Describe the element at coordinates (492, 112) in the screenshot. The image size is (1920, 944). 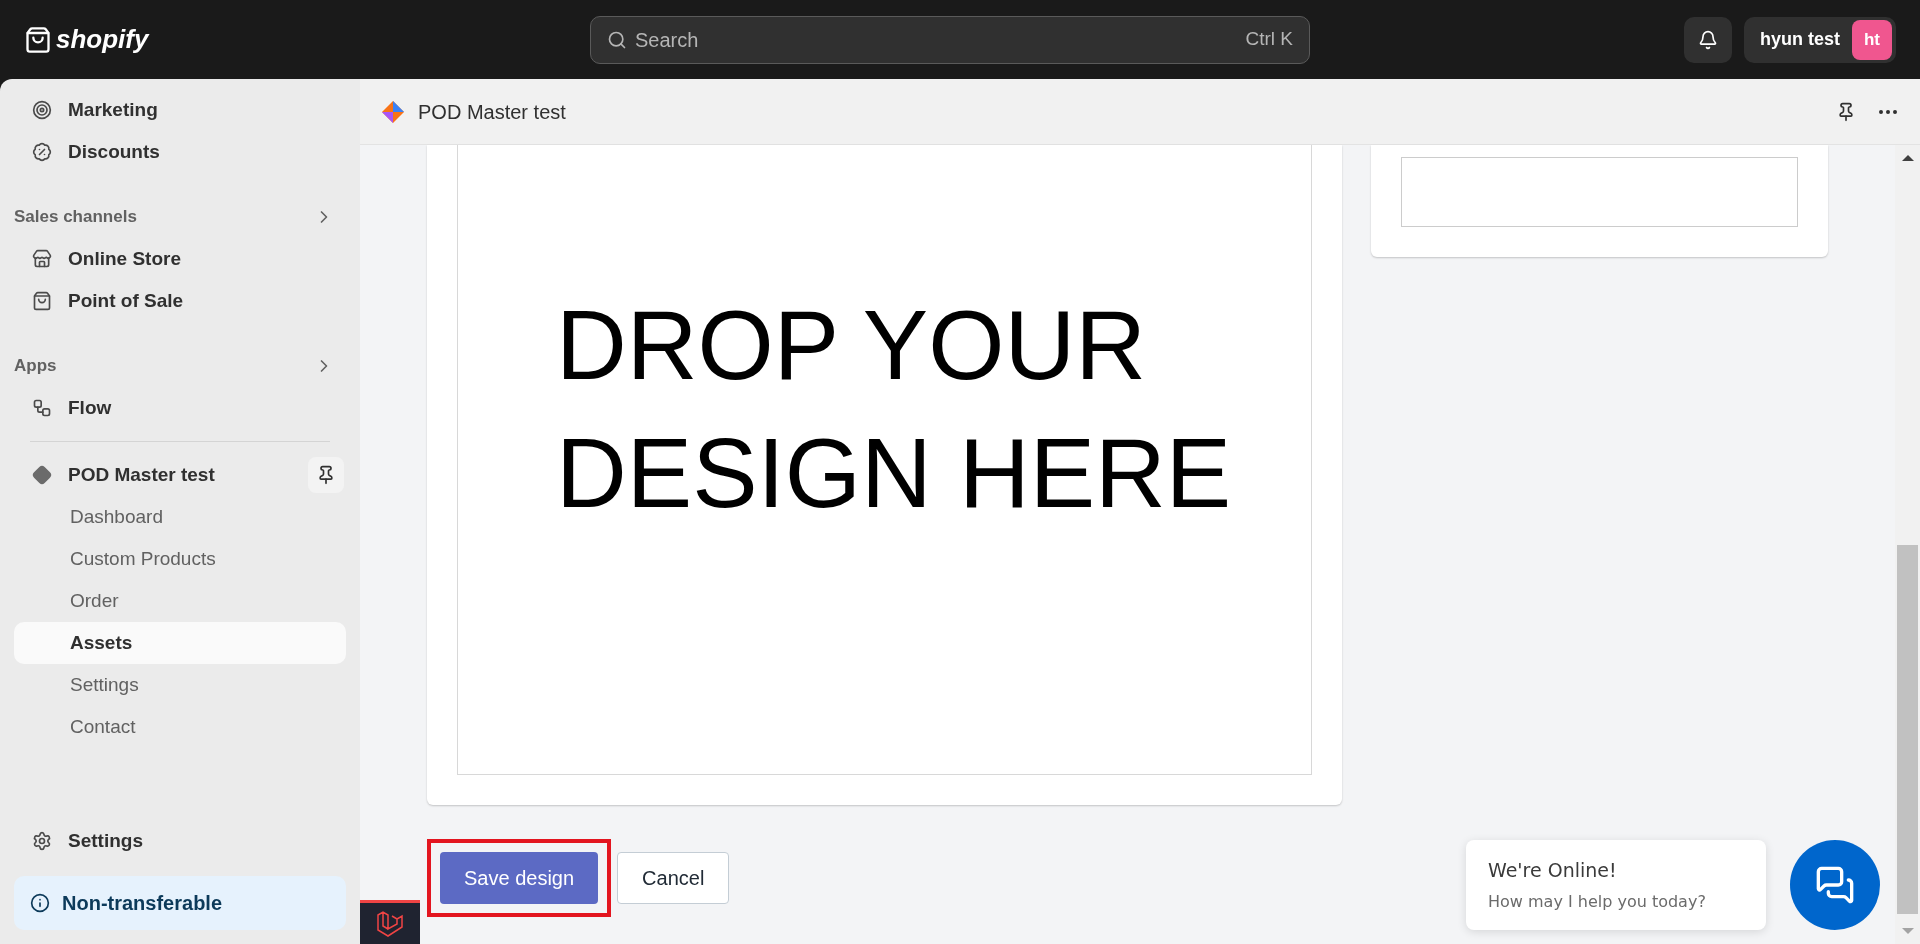
I see `app-title: POD Master test` at that location.